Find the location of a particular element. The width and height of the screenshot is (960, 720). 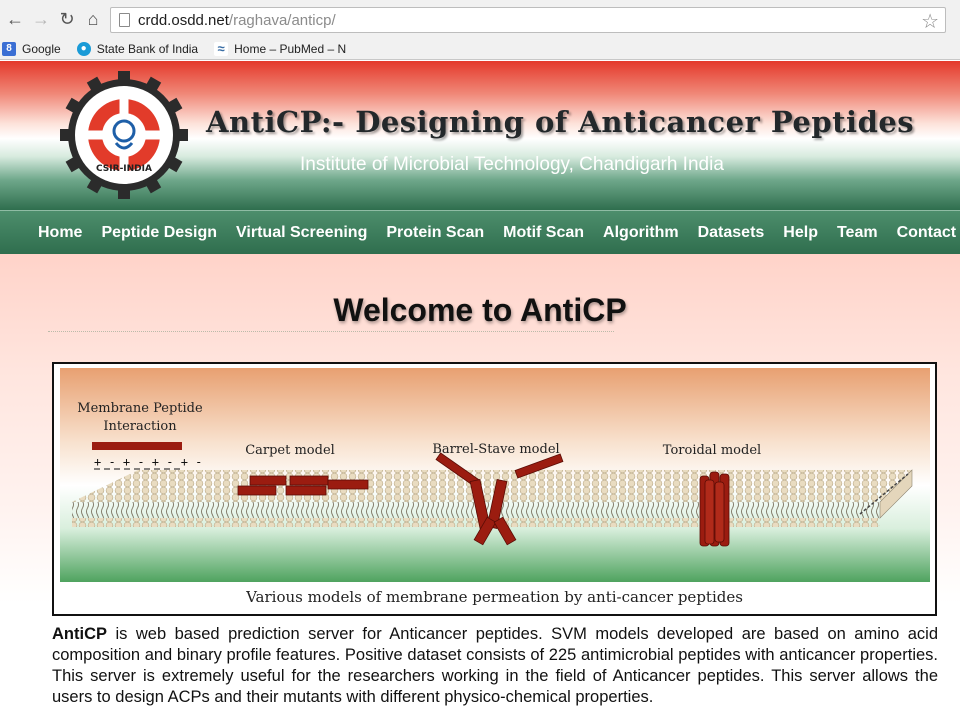

emblem-label: CSIR-INDIA is located at coordinates (124, 169).